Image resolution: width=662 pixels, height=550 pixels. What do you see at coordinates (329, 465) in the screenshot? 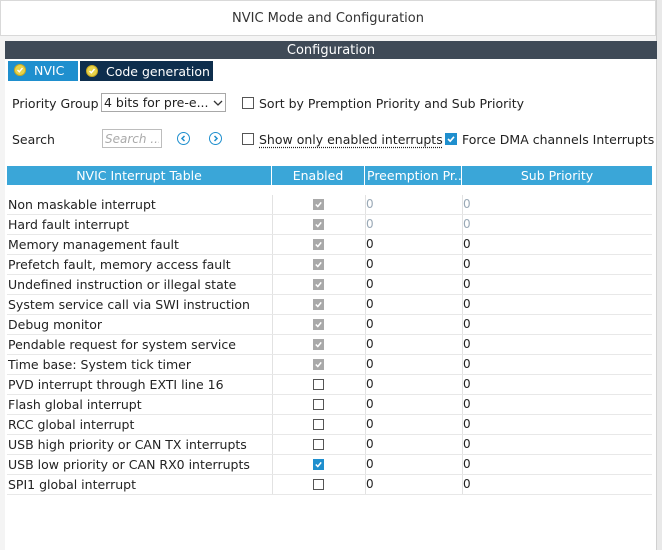
I see `table-row: USB low priority or CAN RX0 interrupts 0 0` at bounding box center [329, 465].